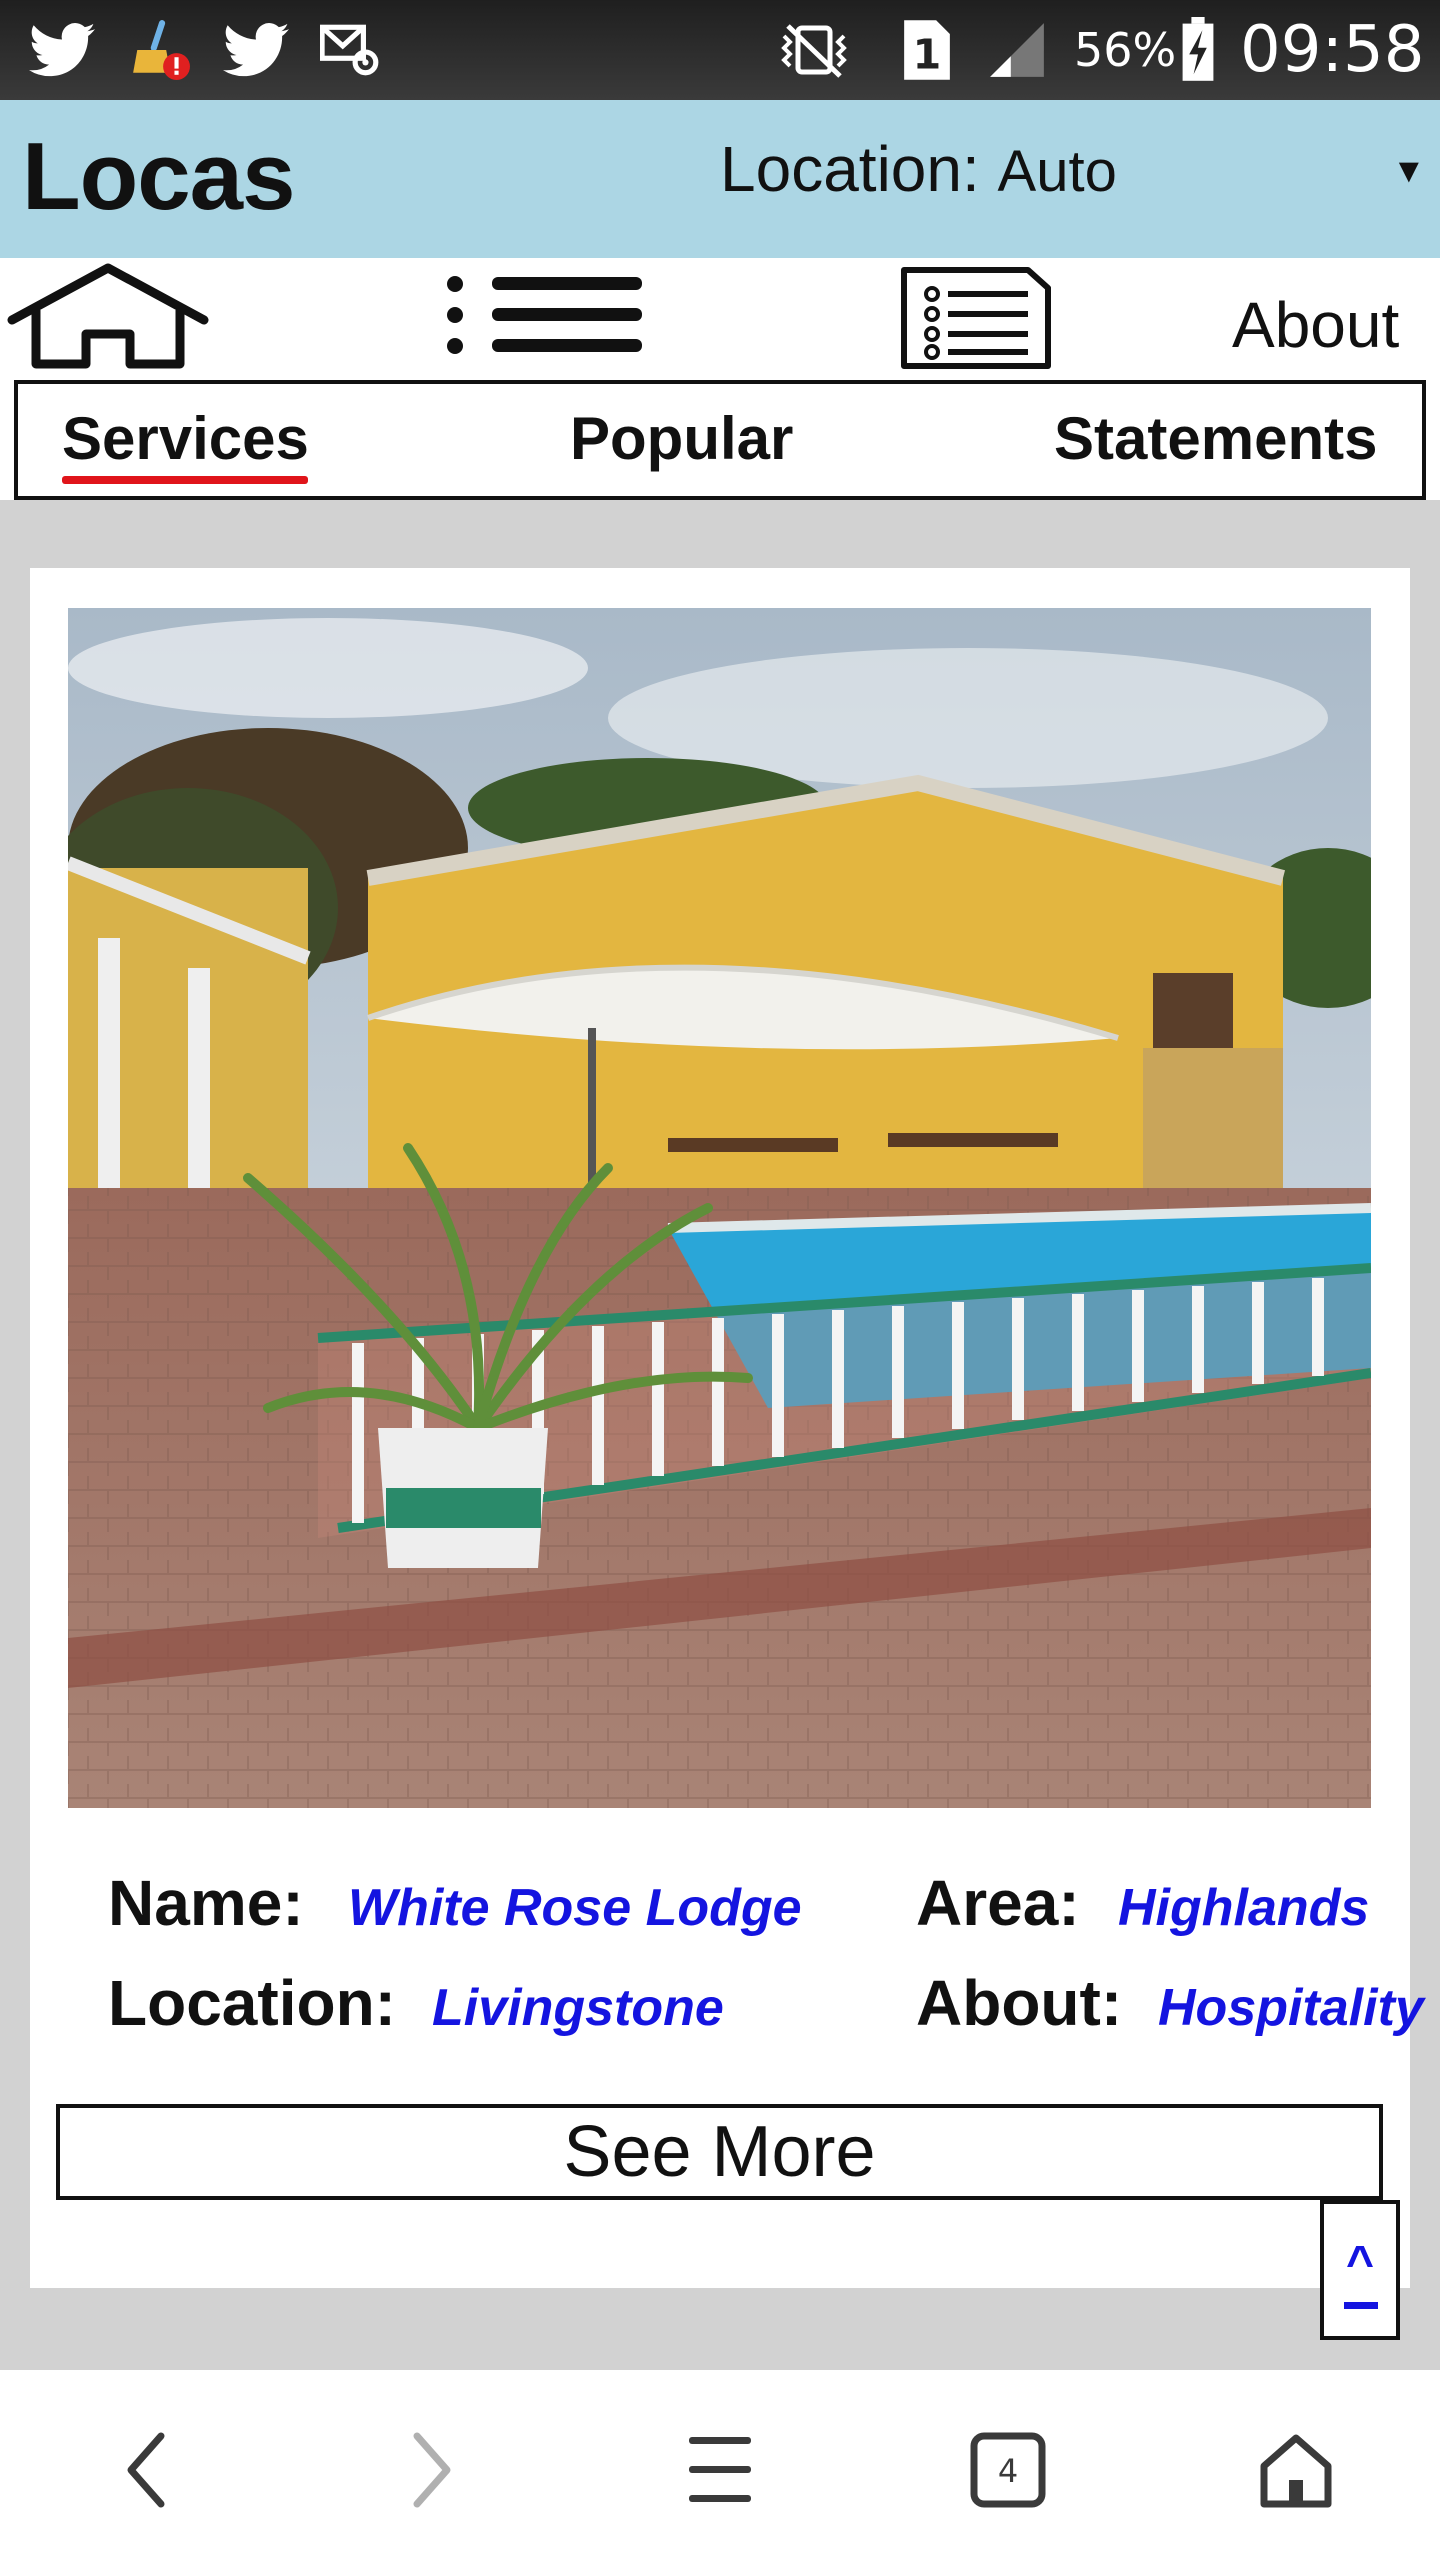 Image resolution: width=1440 pixels, height=2560 pixels. I want to click on name-value: White Rose Lodge, so click(575, 1908).